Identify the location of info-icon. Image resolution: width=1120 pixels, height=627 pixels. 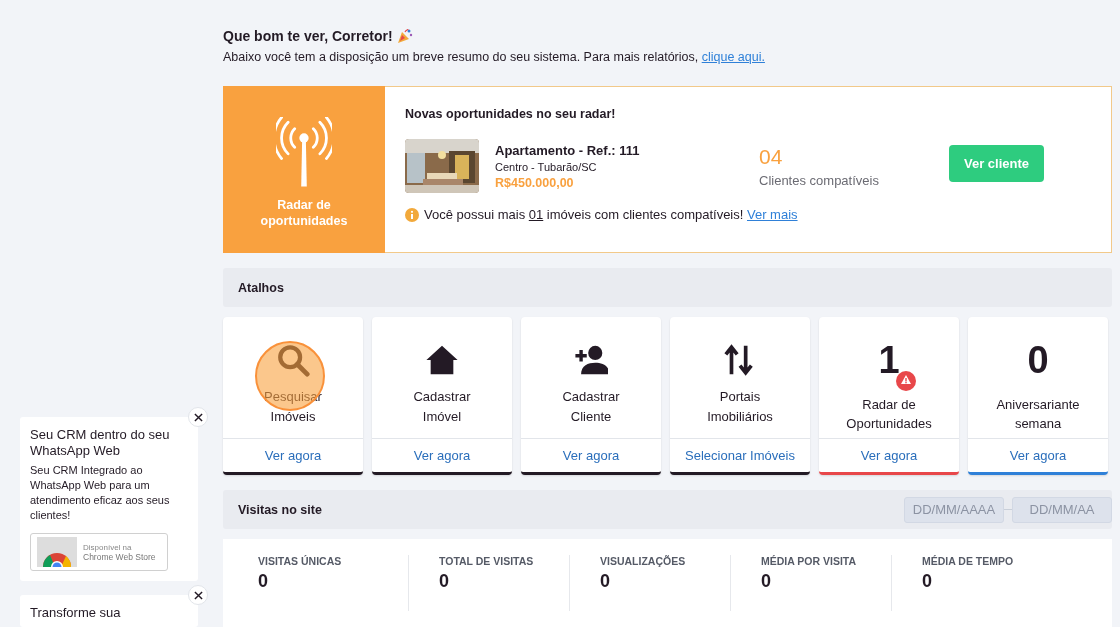
(412, 214).